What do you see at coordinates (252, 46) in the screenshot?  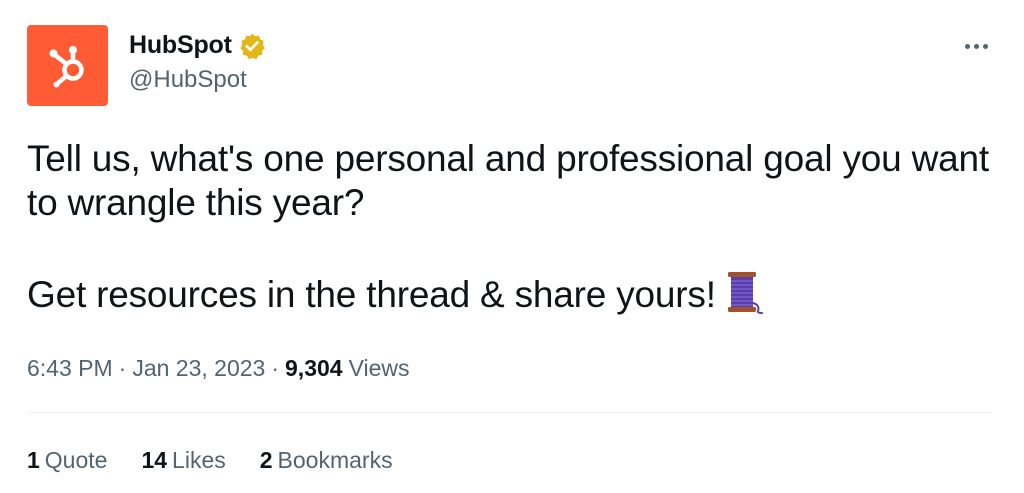 I see `verified-badge-icon` at bounding box center [252, 46].